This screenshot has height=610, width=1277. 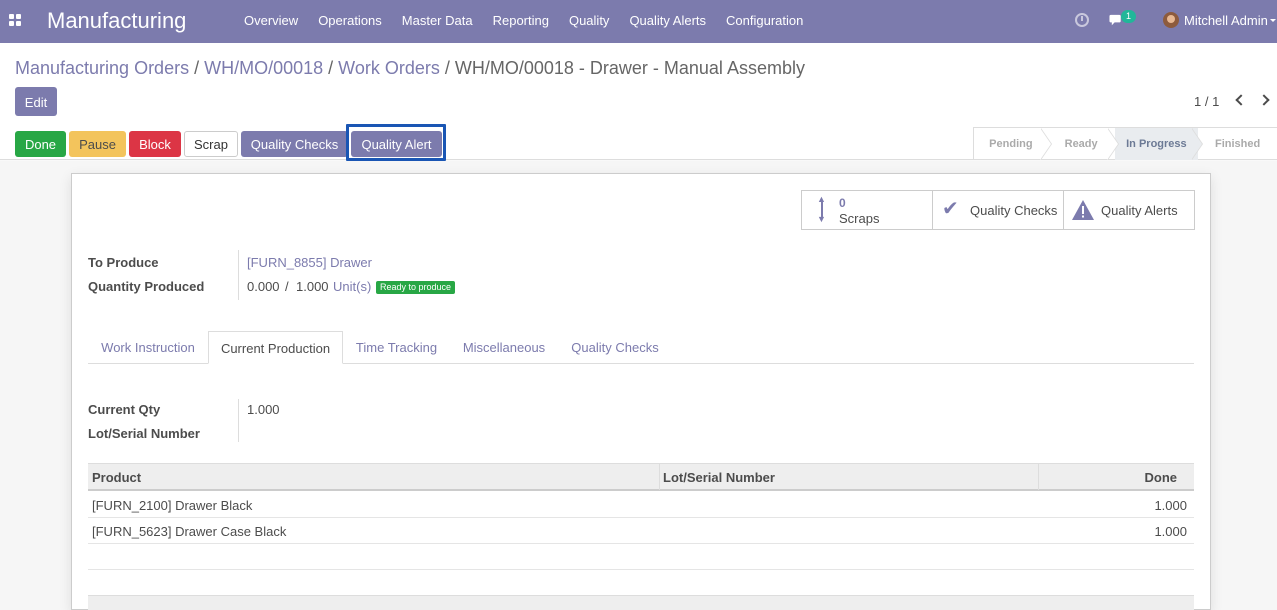 I want to click on scrap-button: Scrap, so click(x=211, y=144).